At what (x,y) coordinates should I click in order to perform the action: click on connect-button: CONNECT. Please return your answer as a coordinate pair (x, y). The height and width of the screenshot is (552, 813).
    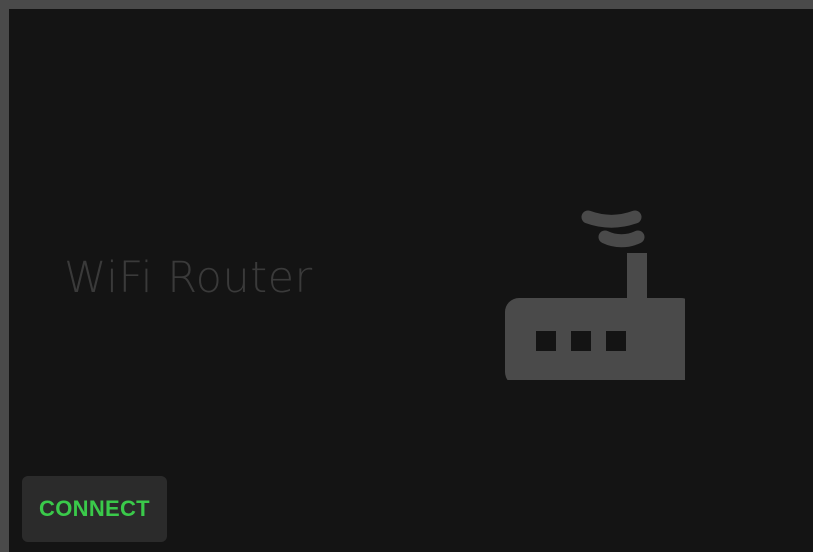
    Looking at the image, I should click on (94, 509).